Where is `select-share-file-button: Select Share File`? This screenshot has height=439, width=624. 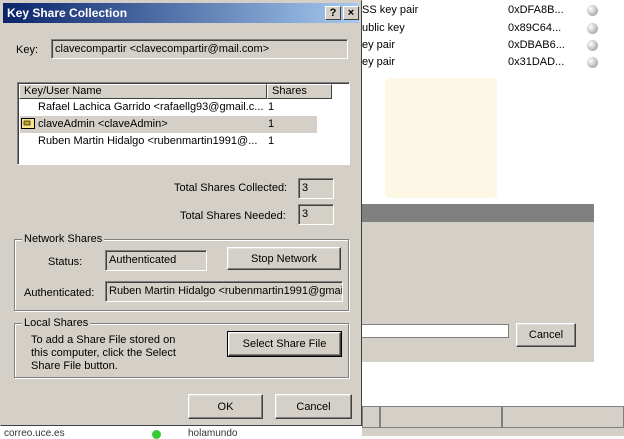 select-share-file-button: Select Share File is located at coordinates (284, 344).